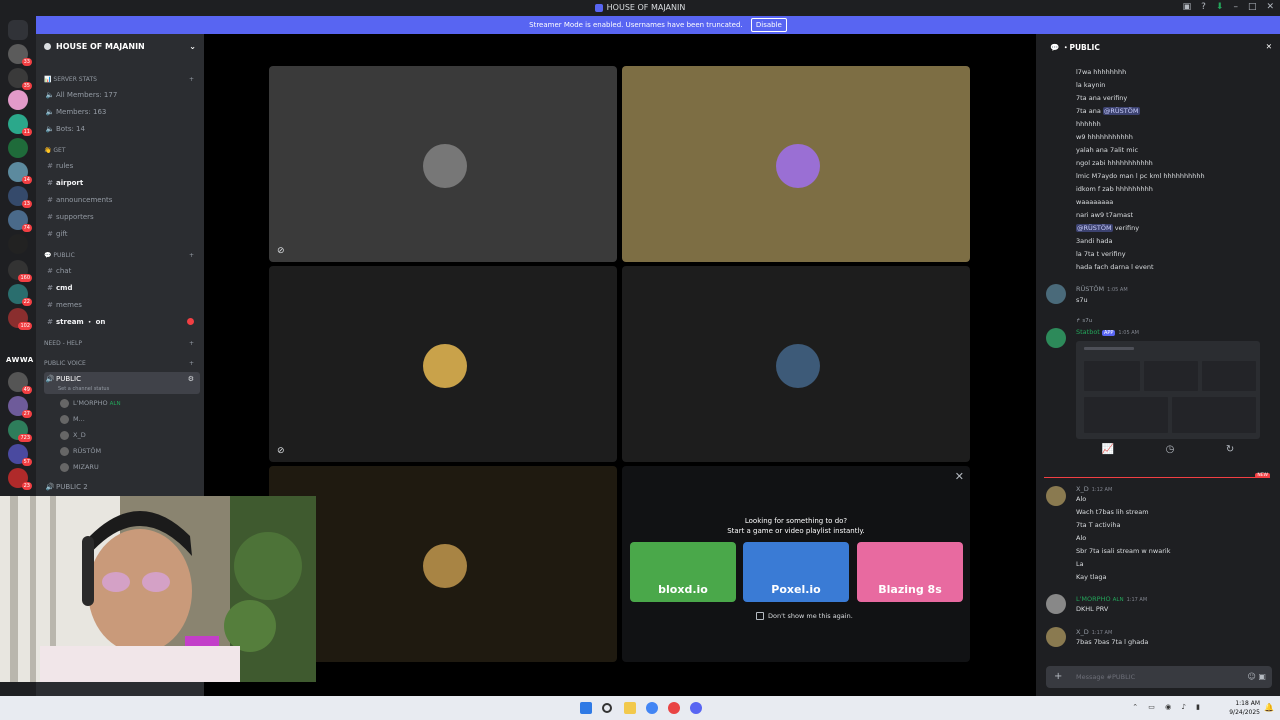  Describe the element at coordinates (120, 47) in the screenshot. I see `server-header: HOUSE OF MAJANIN ⌄` at that location.